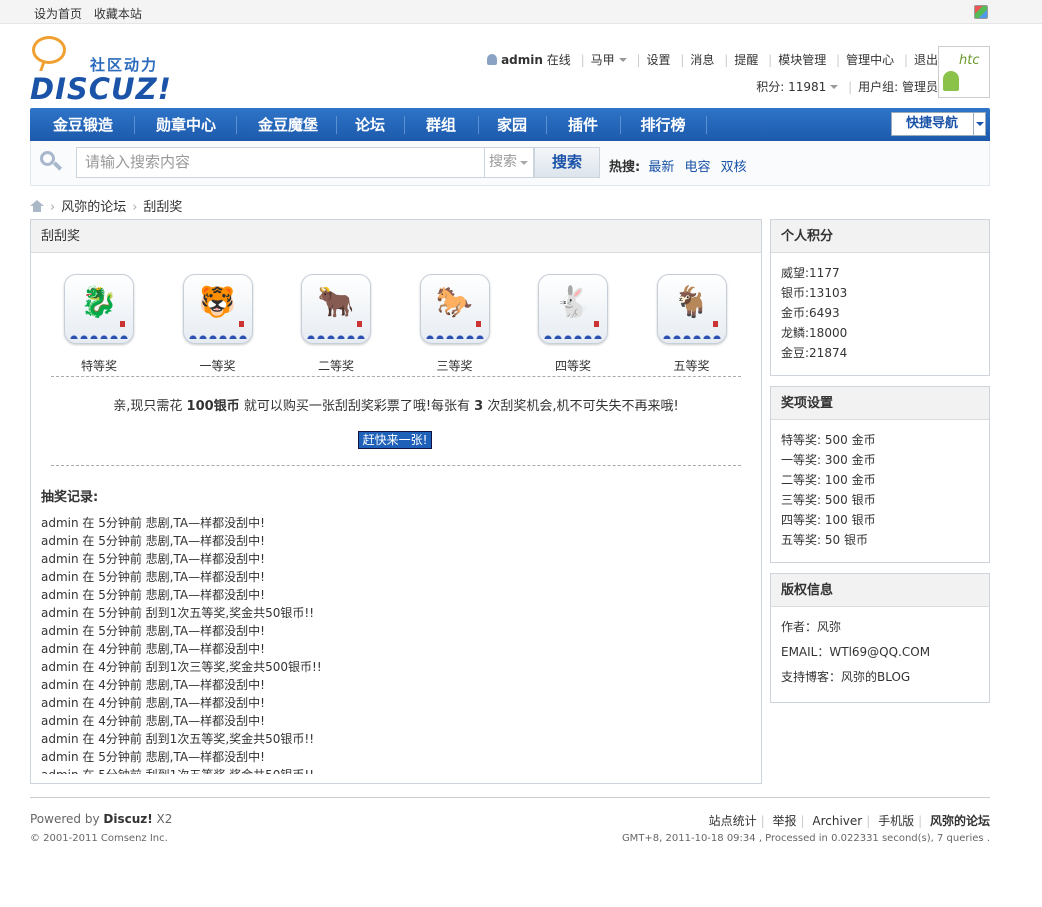 The image size is (1042, 907). I want to click on hot-link-capacitor: 电容, so click(698, 167).